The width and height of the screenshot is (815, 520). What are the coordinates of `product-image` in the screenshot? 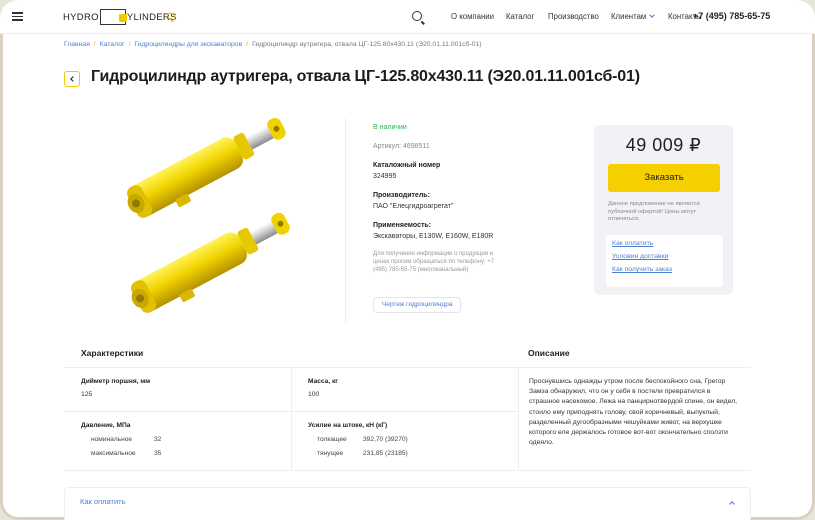 It's located at (209, 220).